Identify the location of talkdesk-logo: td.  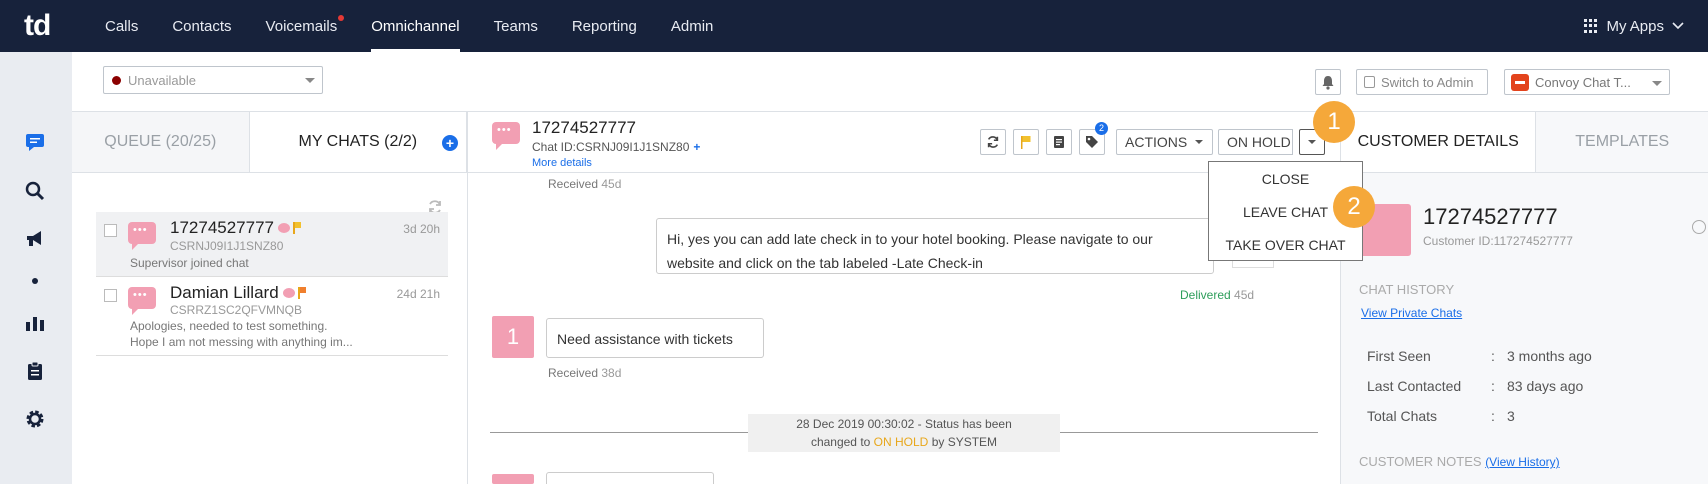
(44, 26).